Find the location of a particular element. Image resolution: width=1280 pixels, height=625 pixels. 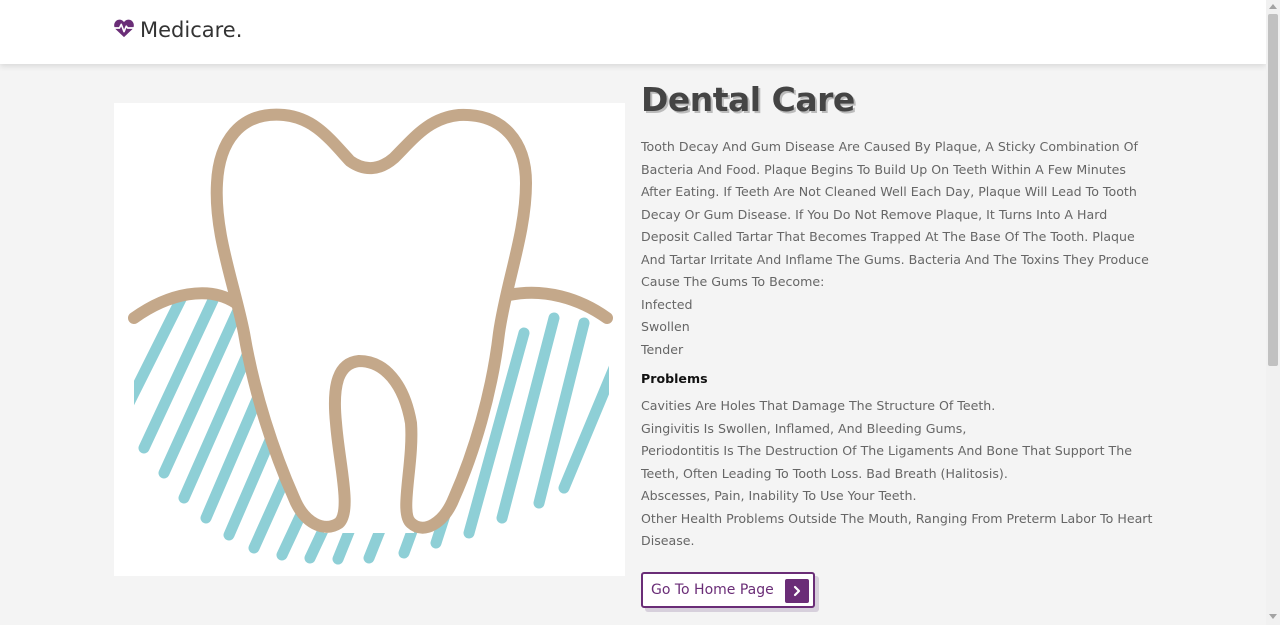

page-scrollbar is located at coordinates (1273, 312).